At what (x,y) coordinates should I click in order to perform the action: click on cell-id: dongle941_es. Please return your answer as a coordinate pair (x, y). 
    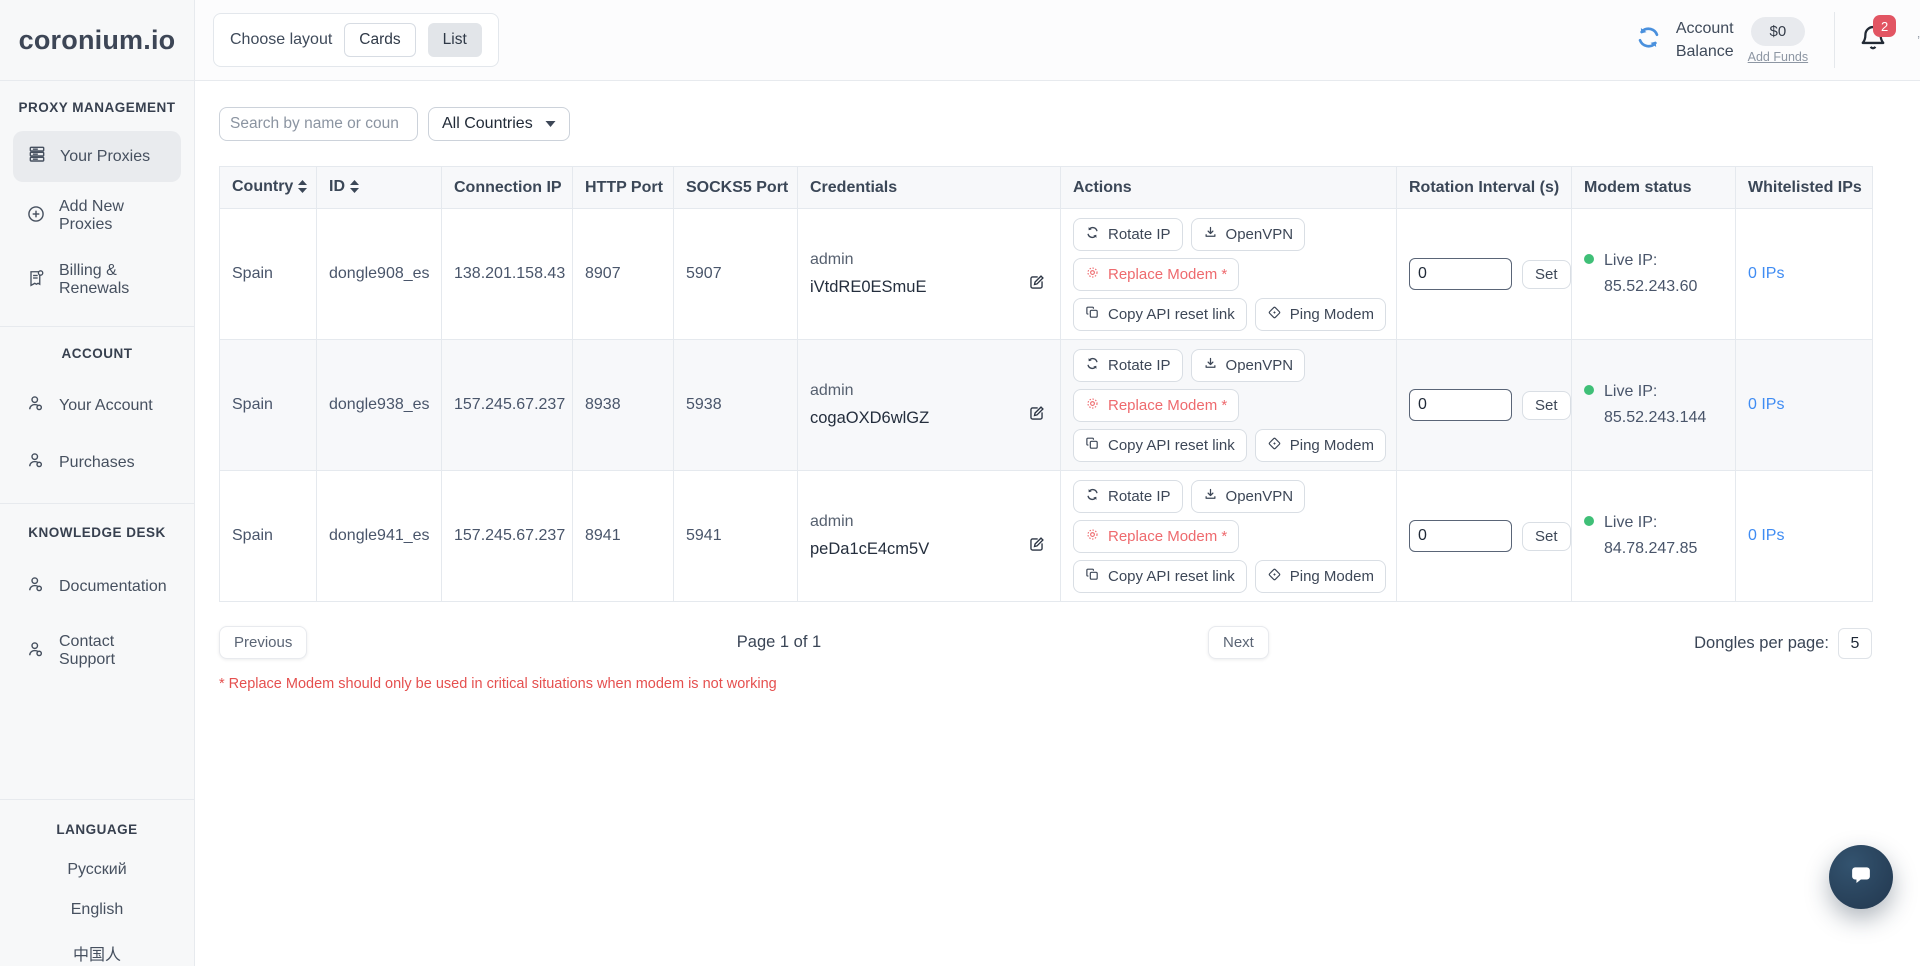
    Looking at the image, I should click on (379, 536).